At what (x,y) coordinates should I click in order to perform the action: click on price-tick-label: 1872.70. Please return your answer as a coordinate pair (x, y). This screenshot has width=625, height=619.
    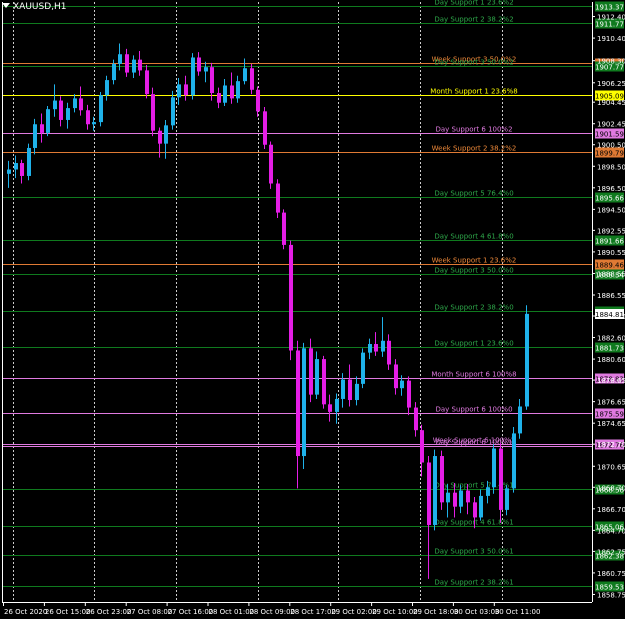
    Looking at the image, I should click on (611, 445).